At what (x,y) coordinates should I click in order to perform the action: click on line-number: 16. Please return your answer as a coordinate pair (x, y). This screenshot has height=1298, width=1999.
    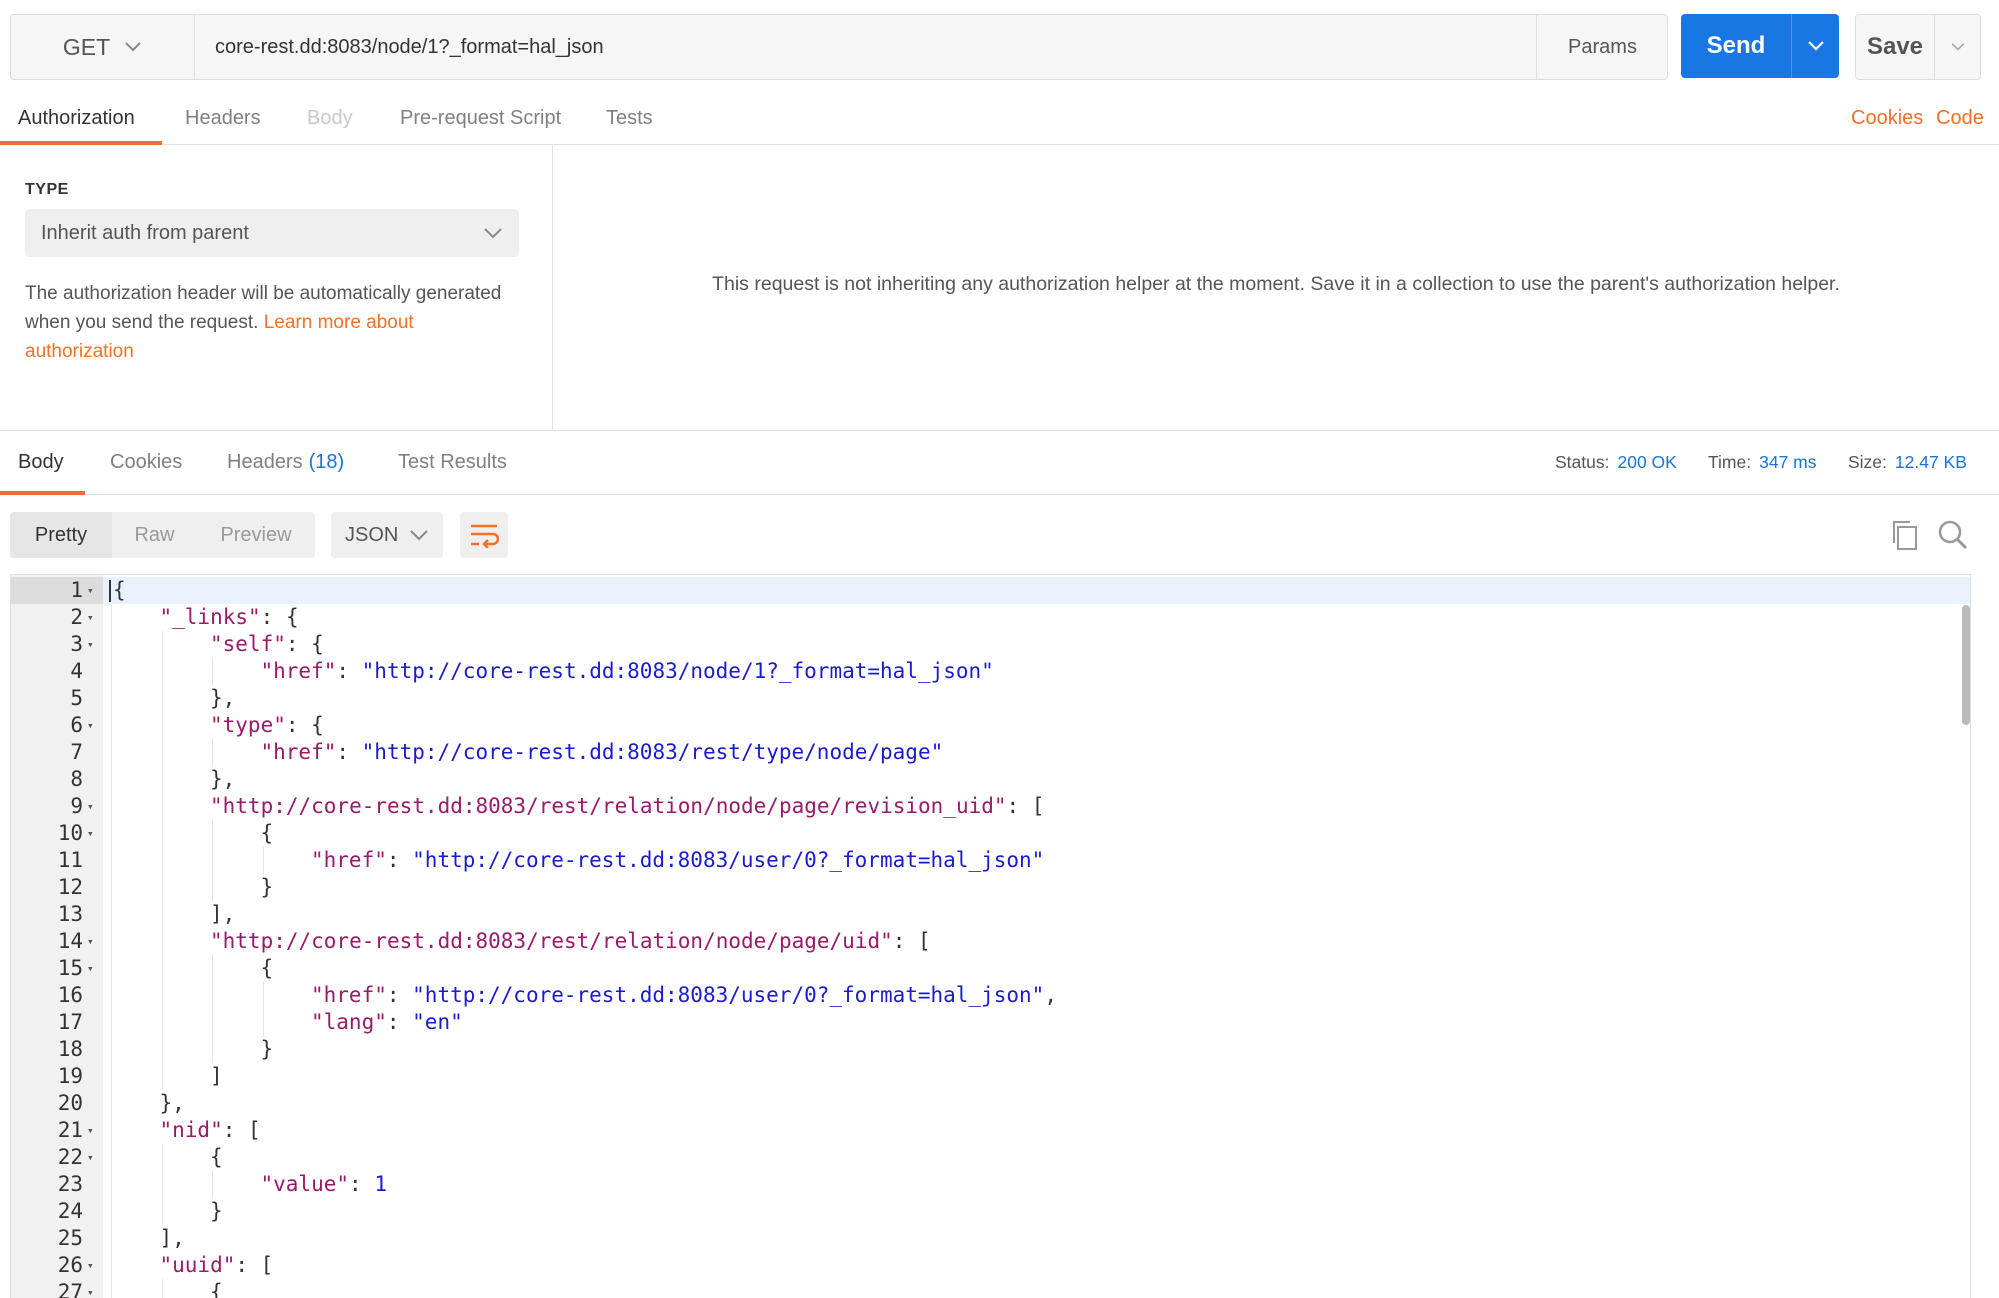
    Looking at the image, I should click on (70, 995).